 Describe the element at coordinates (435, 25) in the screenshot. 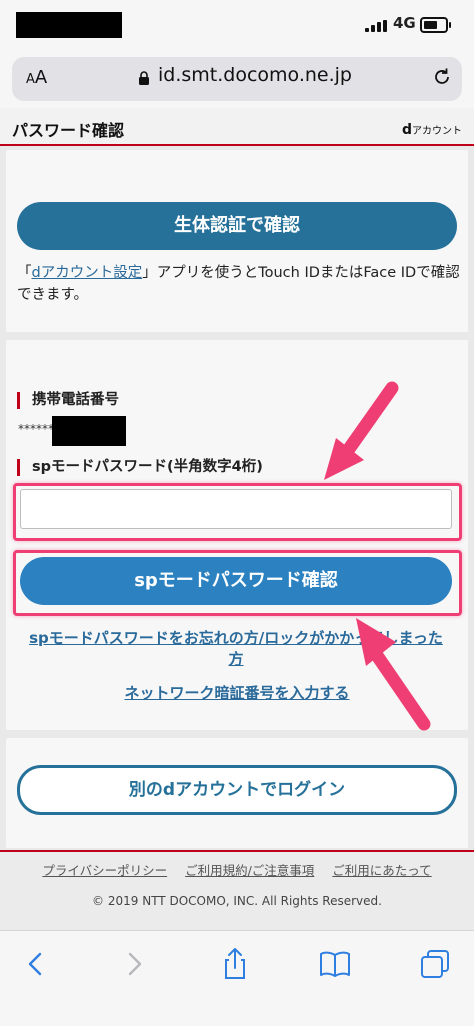

I see `battery-icon` at that location.